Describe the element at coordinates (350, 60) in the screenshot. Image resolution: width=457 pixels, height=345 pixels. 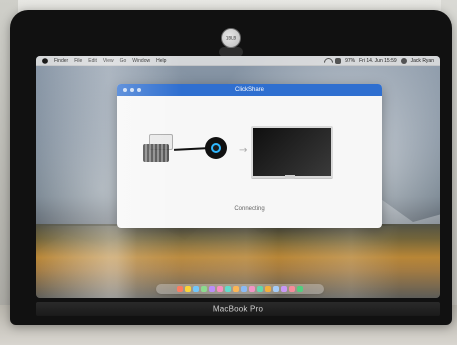
I see `battery-percent: 97%` at that location.